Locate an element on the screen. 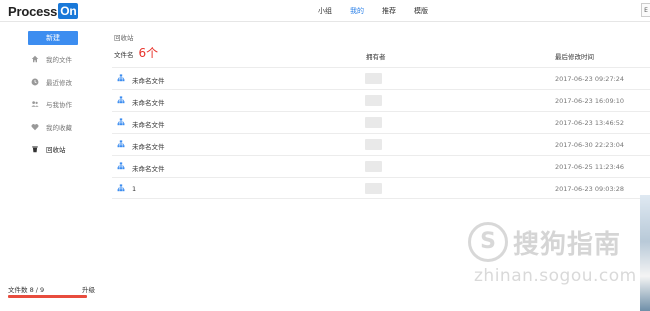  column-header-modified-time: 最后修改时间 is located at coordinates (574, 56).